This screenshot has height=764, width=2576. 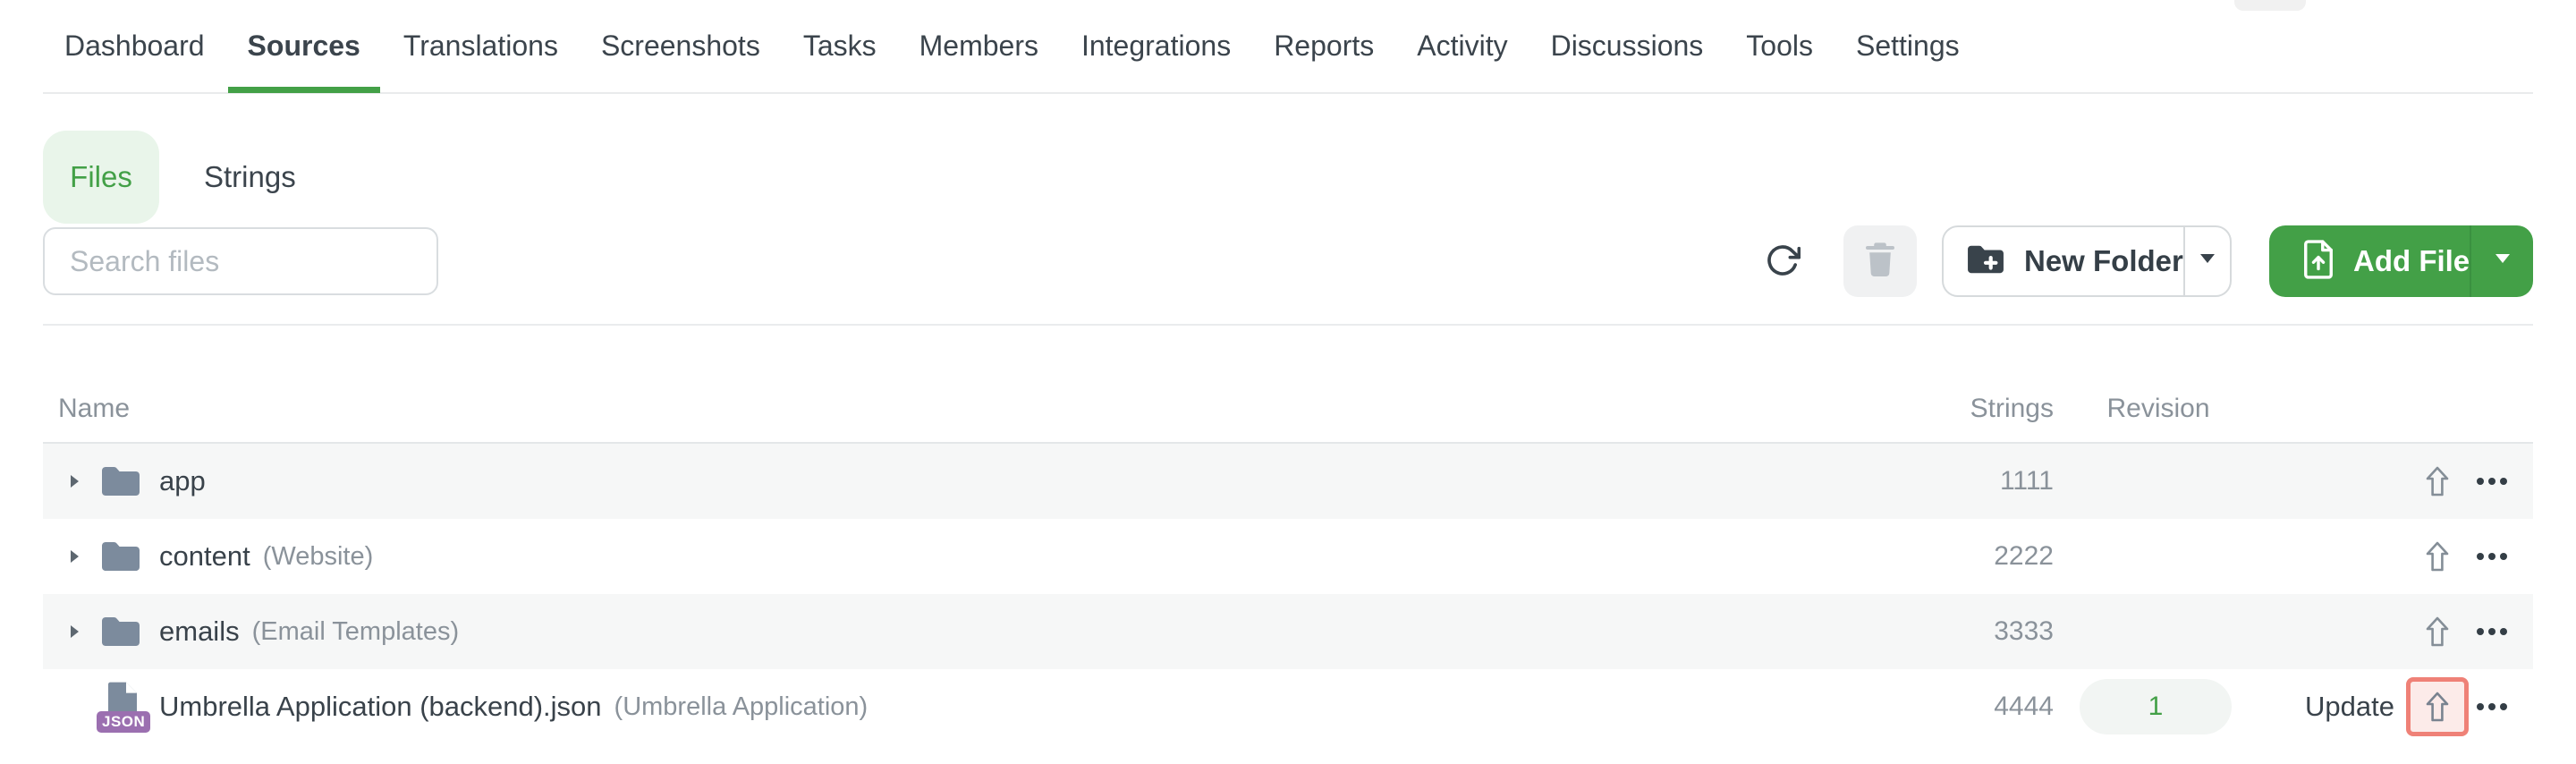 What do you see at coordinates (1156, 46) in the screenshot?
I see `nav-tab-integrations: Integrations` at bounding box center [1156, 46].